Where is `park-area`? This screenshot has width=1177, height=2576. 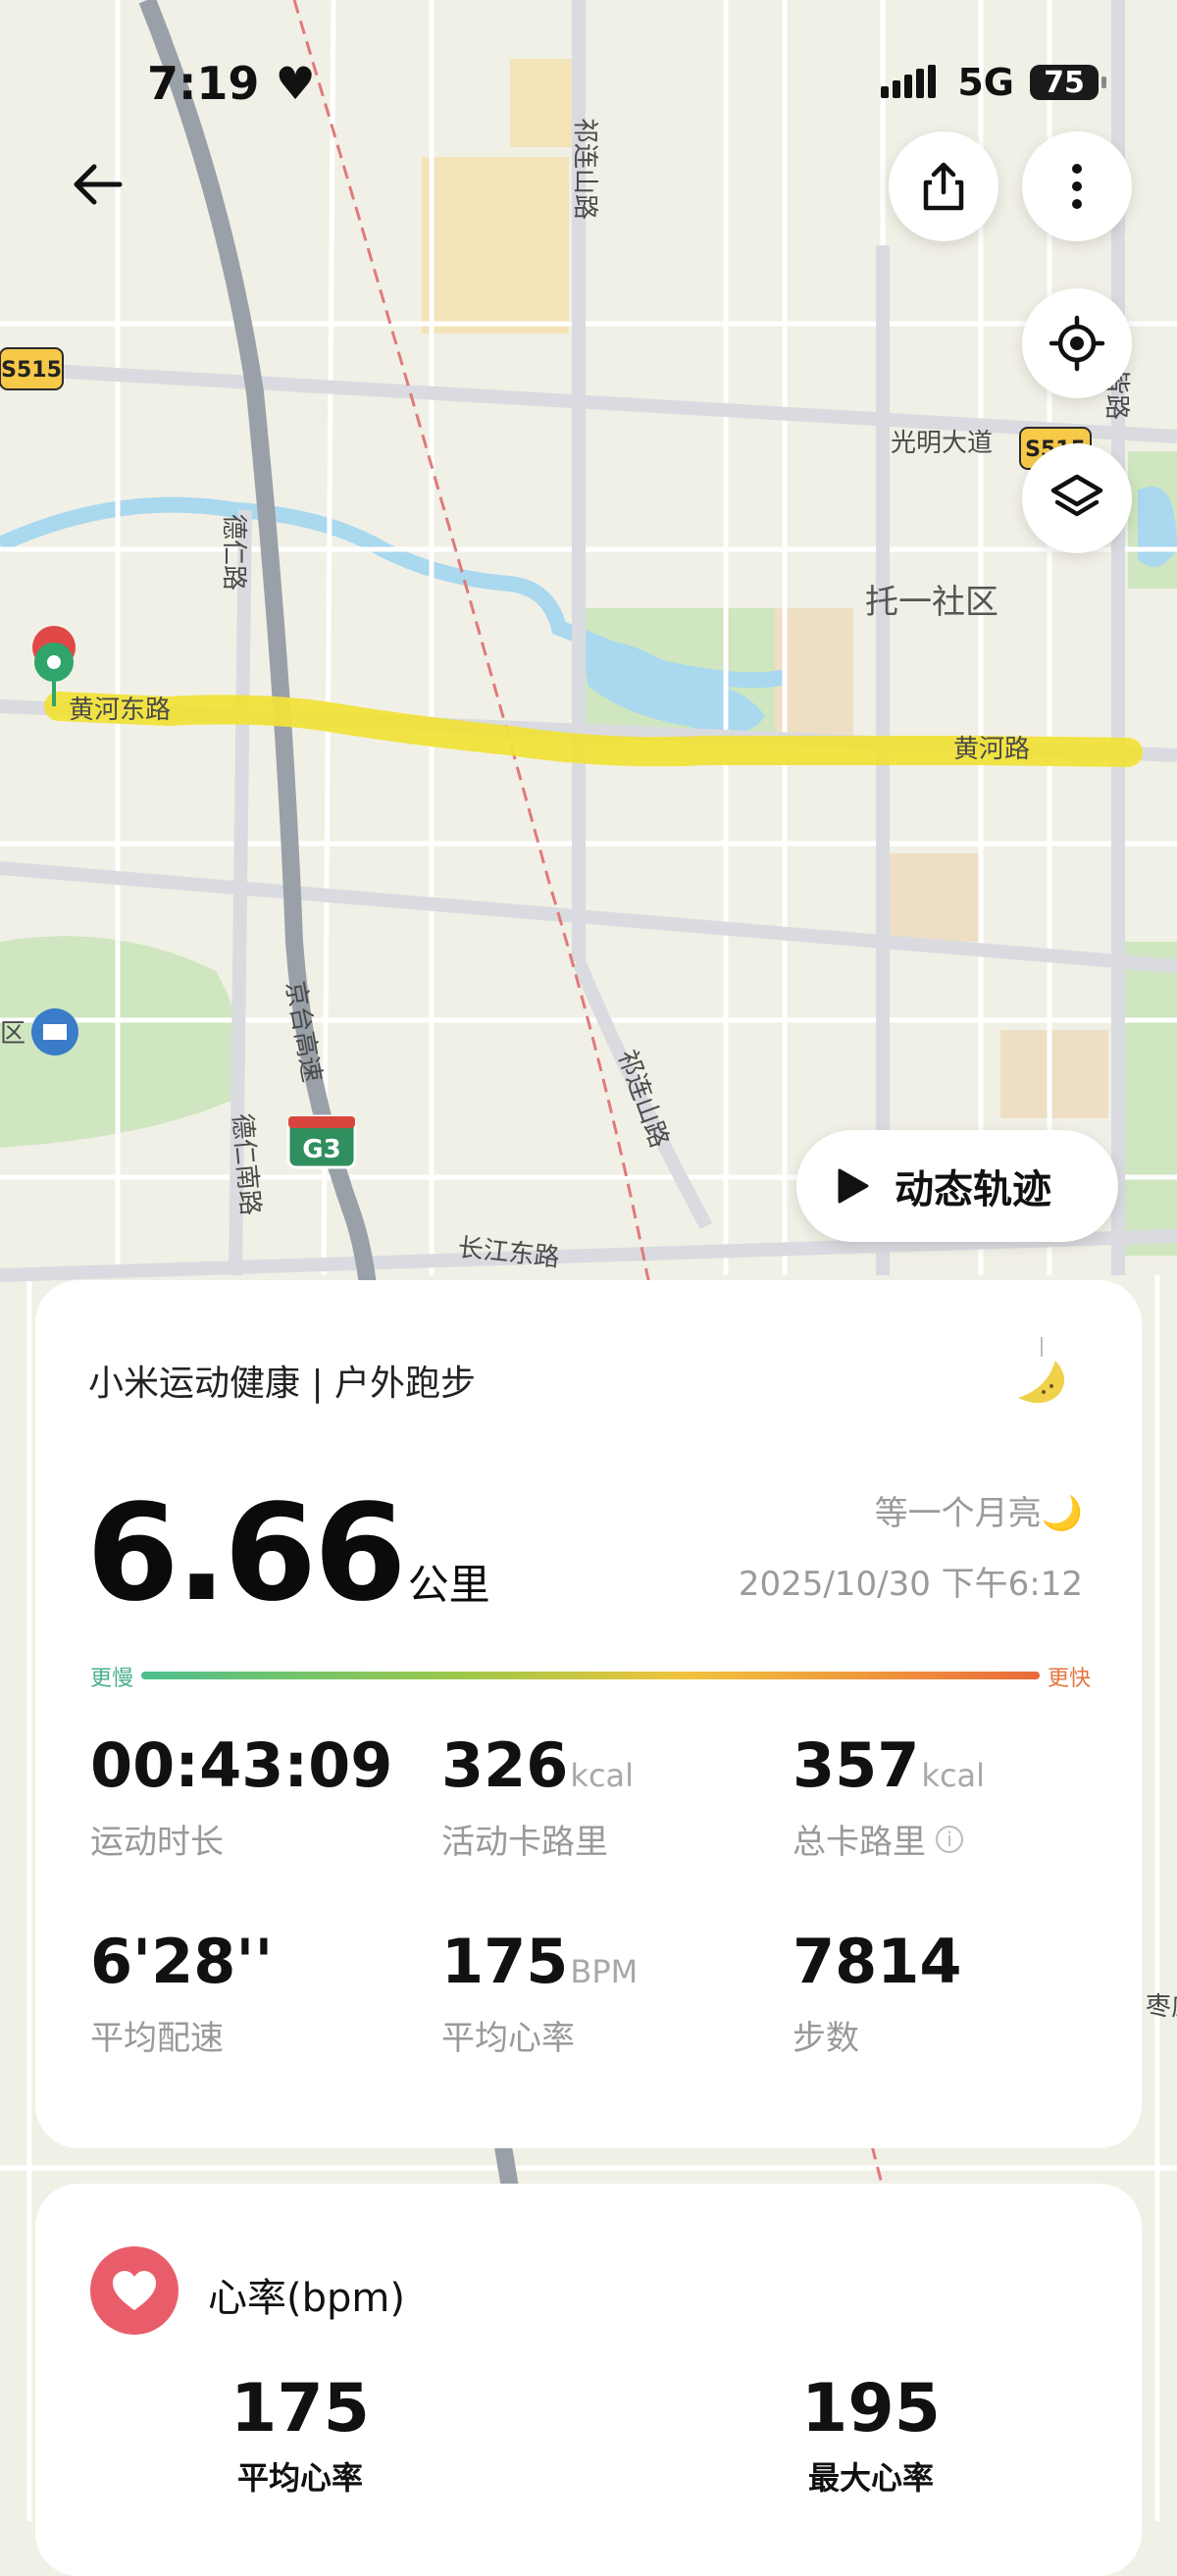
park-area is located at coordinates (1147, 1099).